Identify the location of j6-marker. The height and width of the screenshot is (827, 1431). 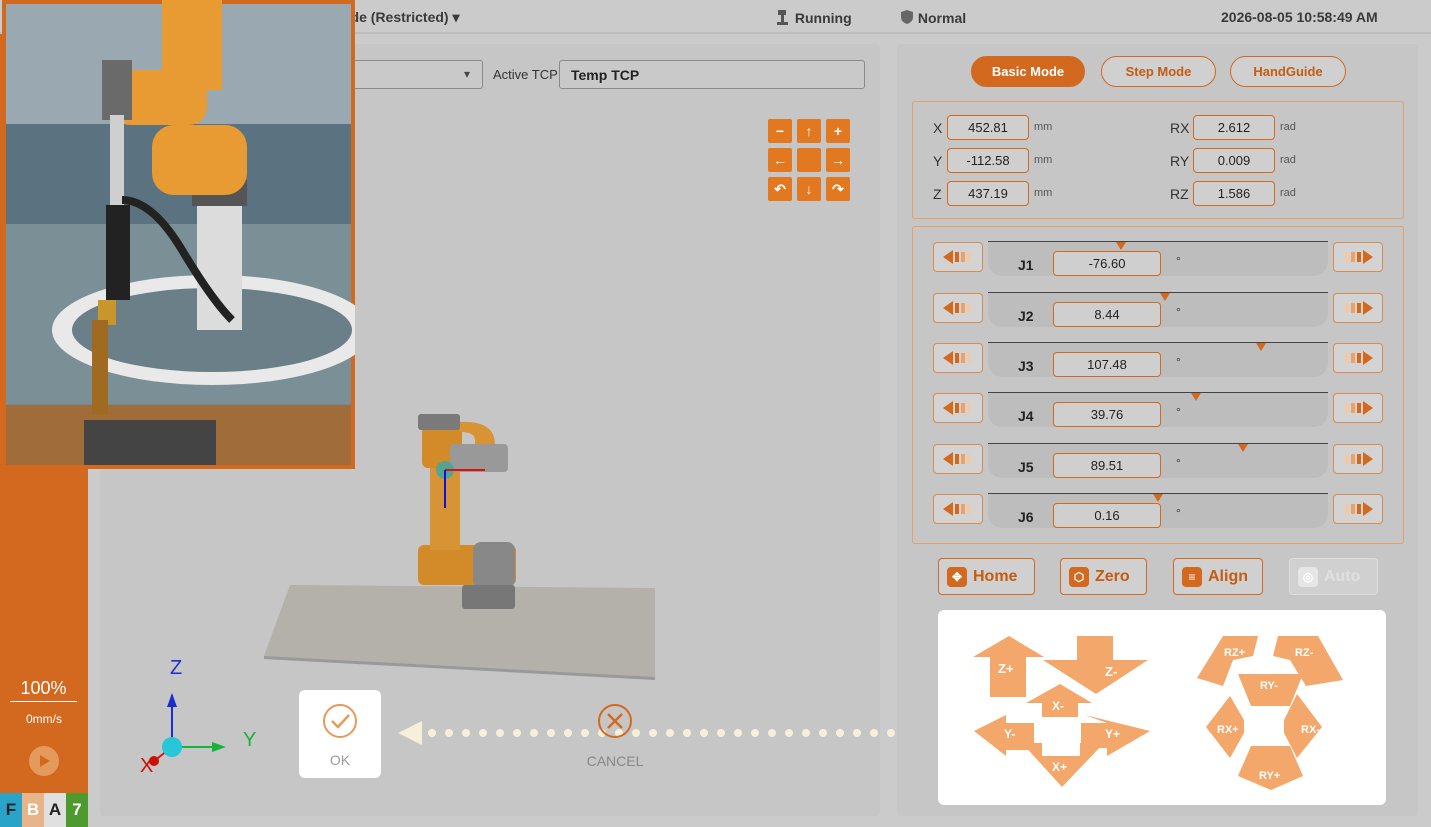
(1158, 498).